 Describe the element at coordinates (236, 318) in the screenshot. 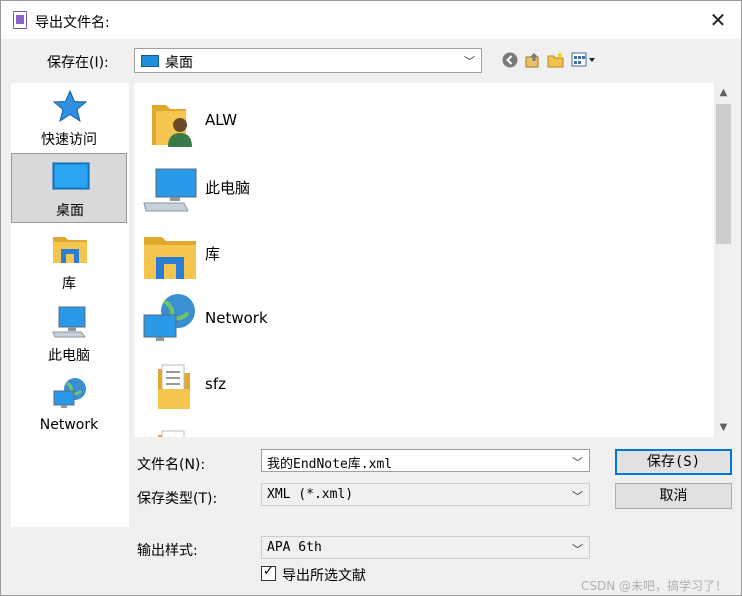

I see `file-name: Network` at that location.